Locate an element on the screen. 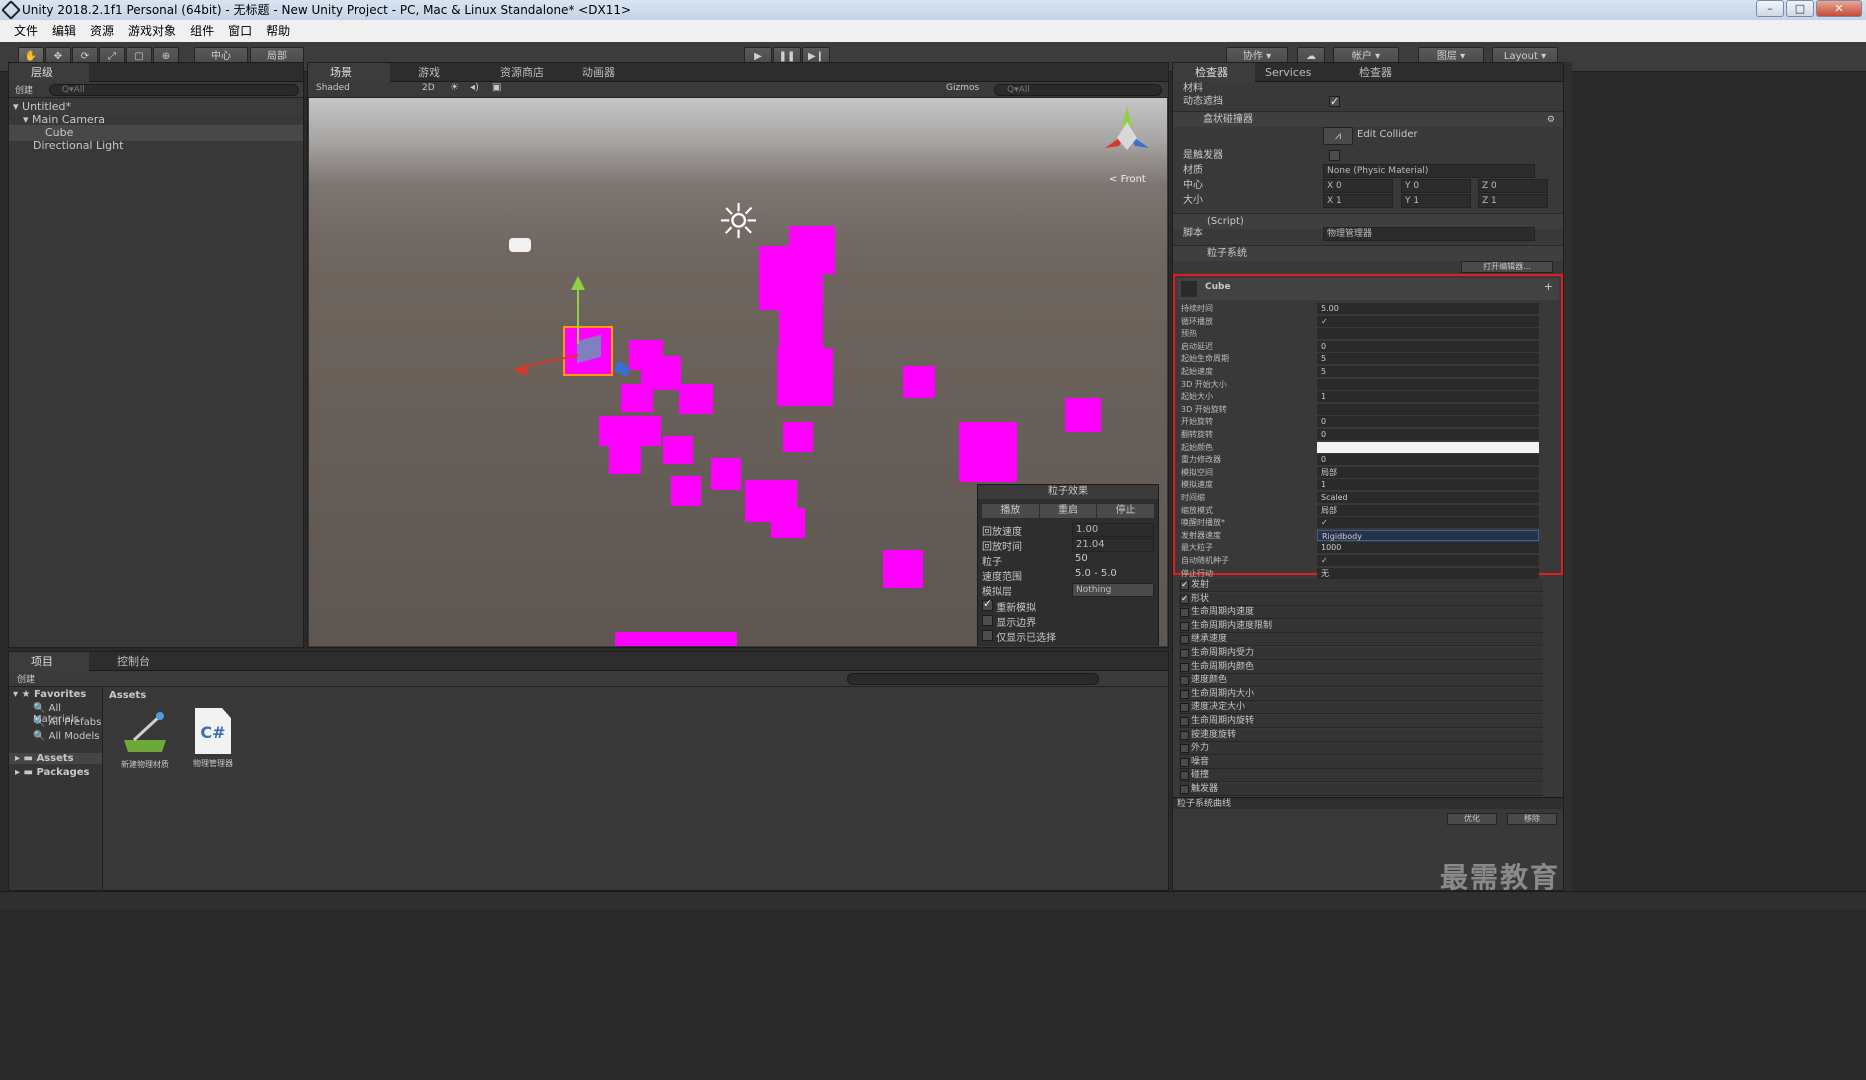 The image size is (1866, 1080). packages-folder: ▸ ▬ Packages is located at coordinates (52, 772).